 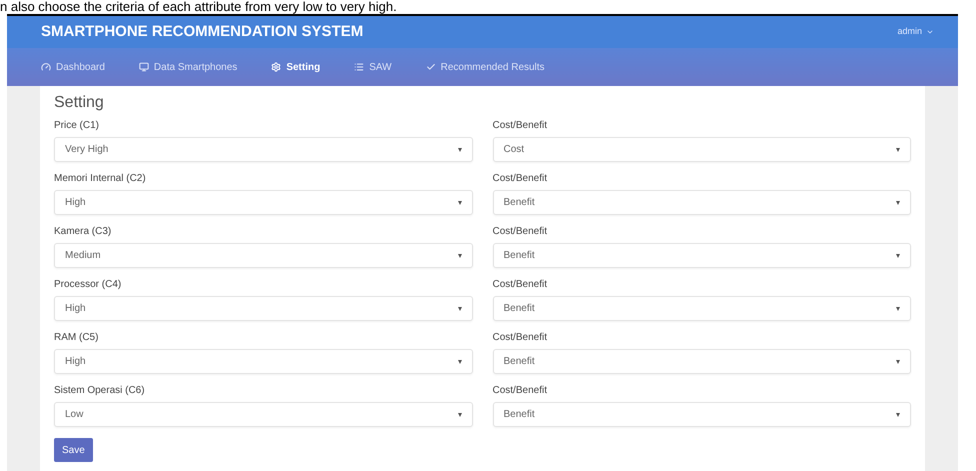 I want to click on save-button: Save, so click(x=73, y=450).